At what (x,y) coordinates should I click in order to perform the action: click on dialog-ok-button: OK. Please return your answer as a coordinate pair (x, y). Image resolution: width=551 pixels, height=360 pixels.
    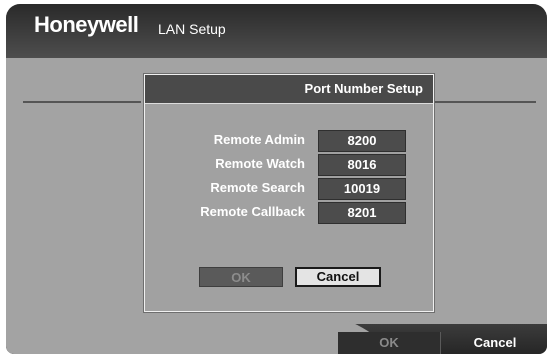
    Looking at the image, I should click on (241, 277).